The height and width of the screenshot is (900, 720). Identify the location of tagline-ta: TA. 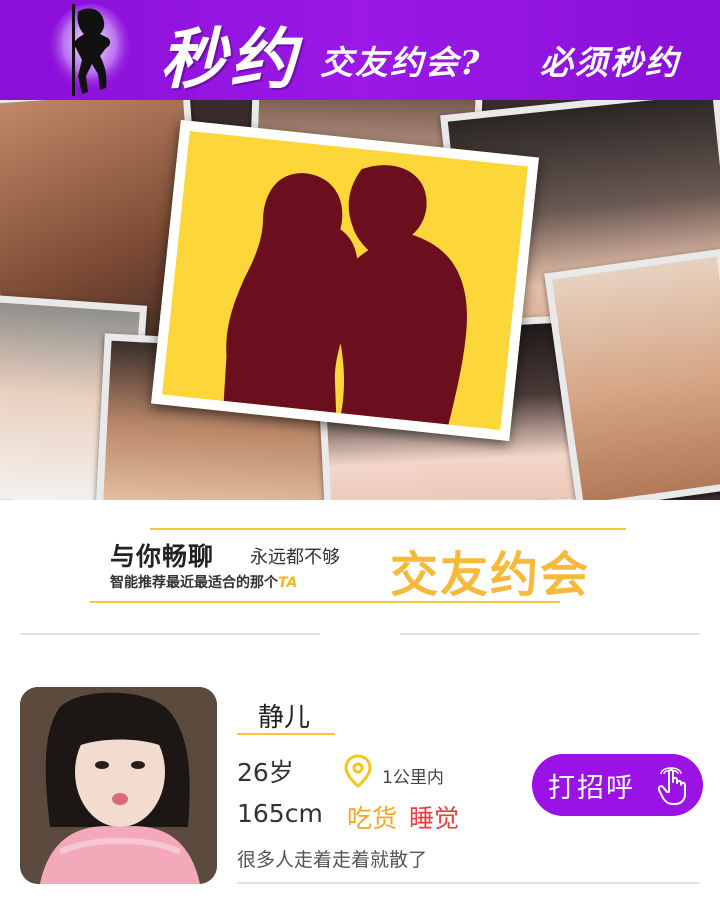
(288, 583).